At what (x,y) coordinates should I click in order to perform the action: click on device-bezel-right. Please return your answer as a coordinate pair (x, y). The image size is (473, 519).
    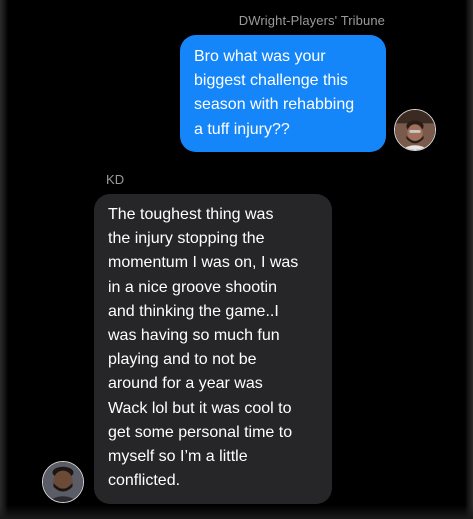
    Looking at the image, I should click on (469, 259).